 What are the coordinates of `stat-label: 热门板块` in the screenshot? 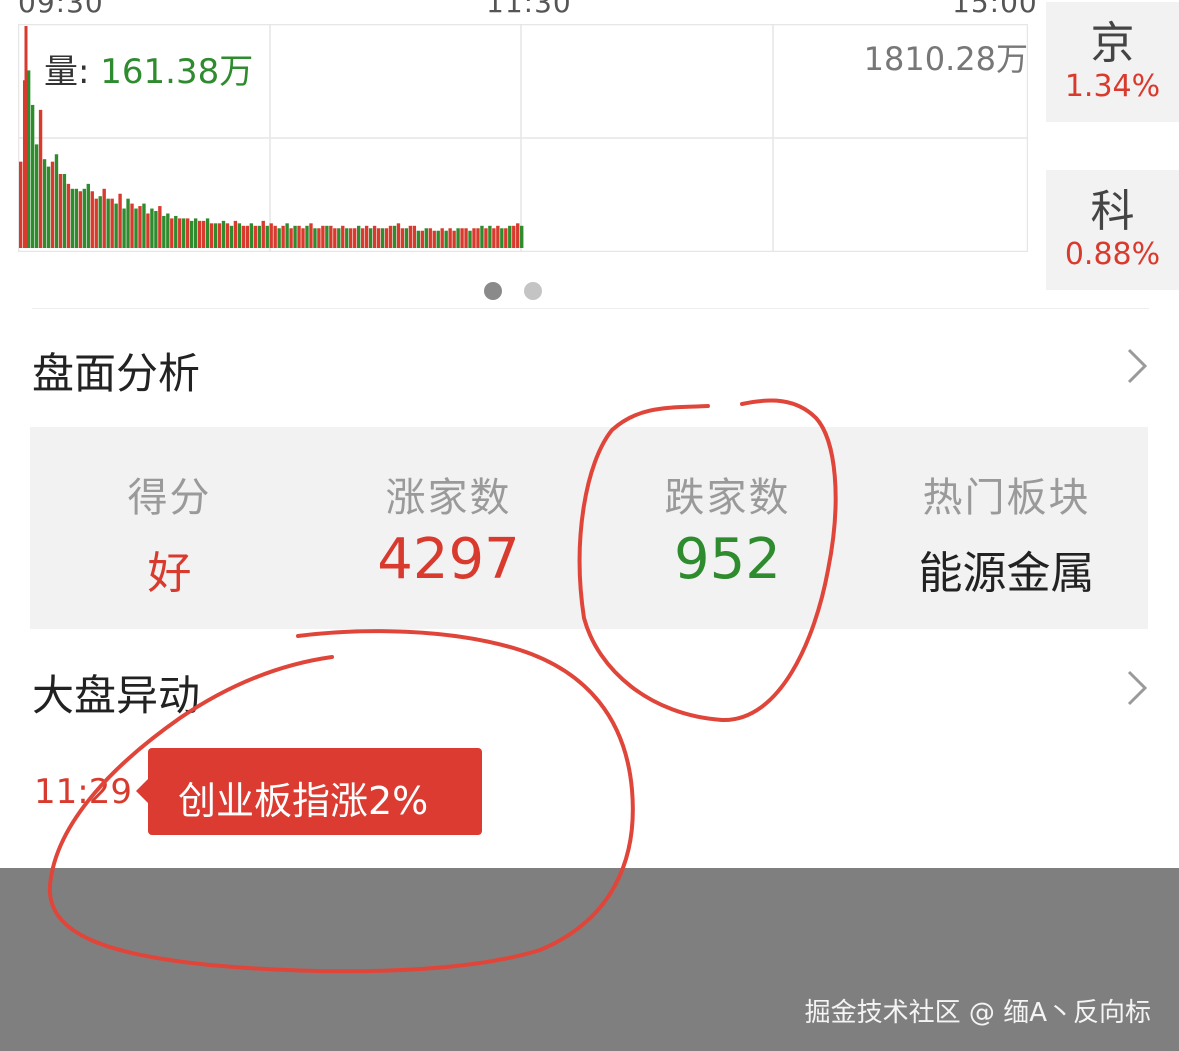 It's located at (1006, 498).